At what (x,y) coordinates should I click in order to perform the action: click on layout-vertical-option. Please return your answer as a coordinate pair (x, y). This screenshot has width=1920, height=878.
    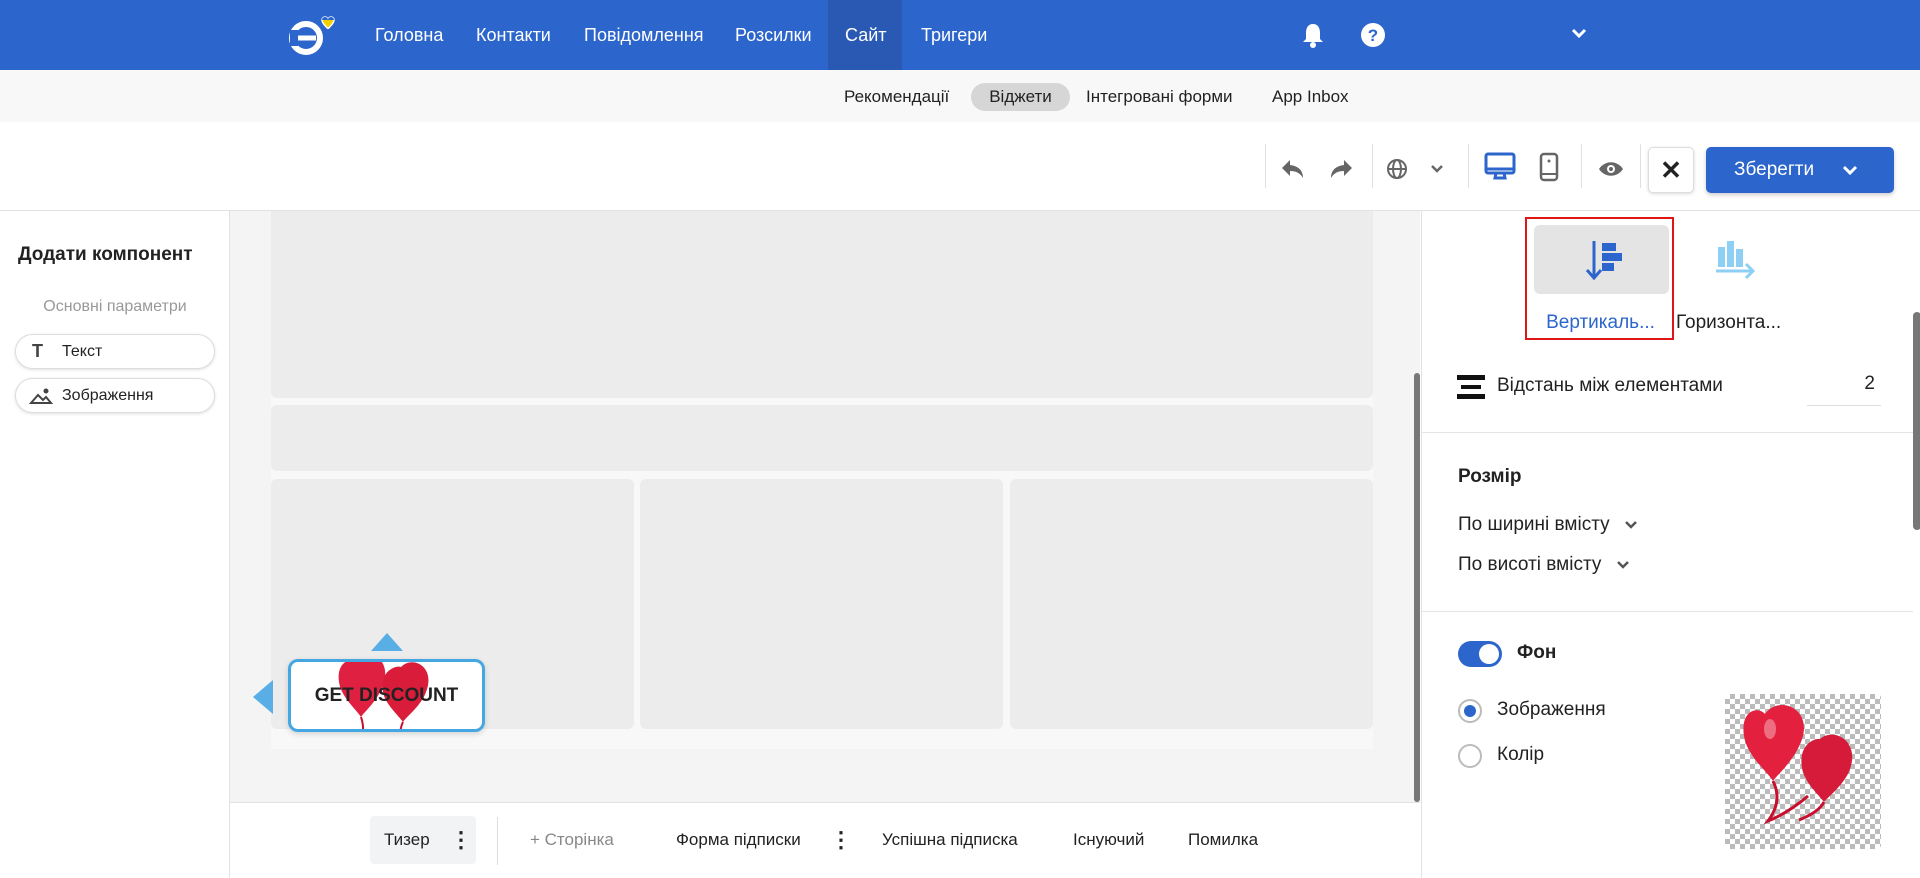
    Looking at the image, I should click on (1601, 259).